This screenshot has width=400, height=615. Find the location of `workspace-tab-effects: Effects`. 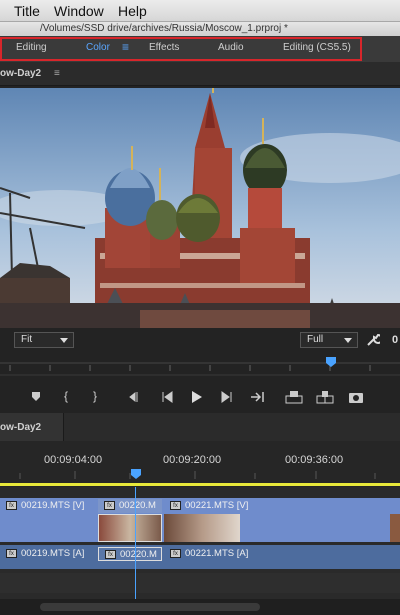

workspace-tab-effects: Effects is located at coordinates (164, 47).